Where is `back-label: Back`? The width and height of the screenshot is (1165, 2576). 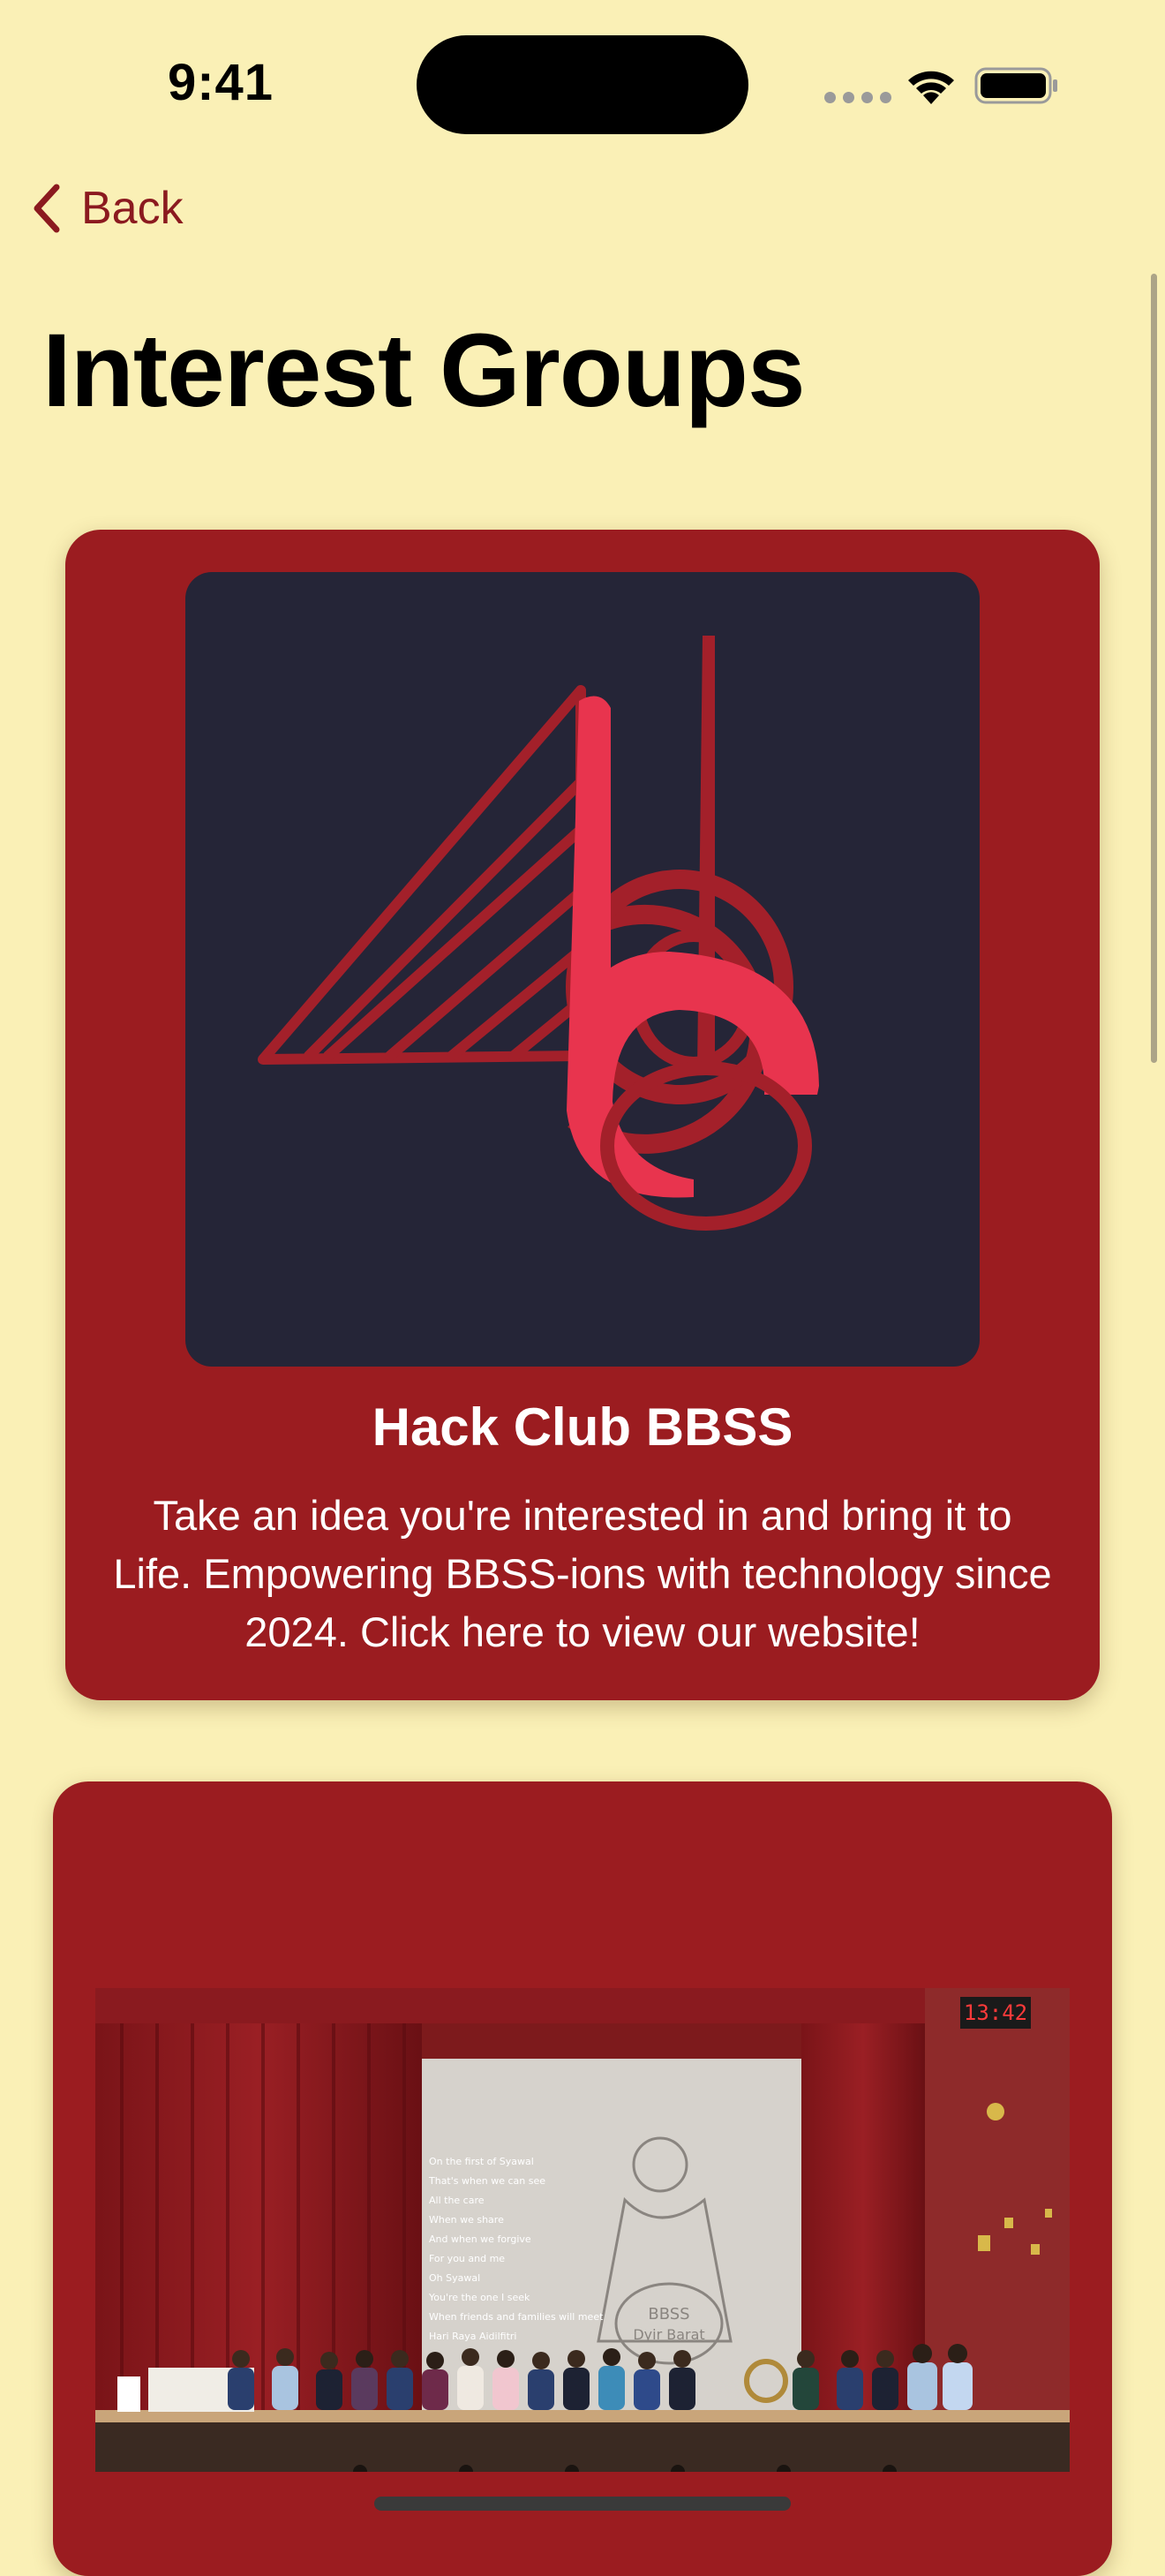 back-label: Back is located at coordinates (132, 209).